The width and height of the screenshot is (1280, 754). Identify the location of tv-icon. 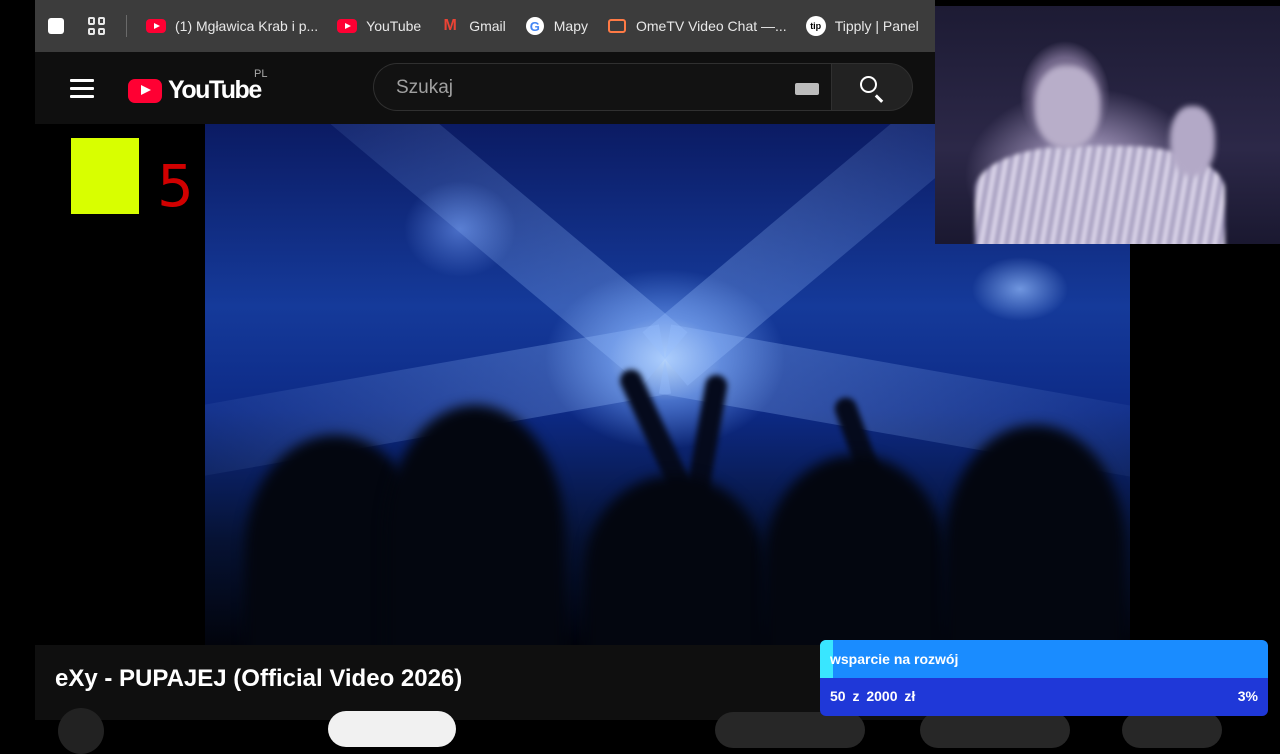
(617, 26).